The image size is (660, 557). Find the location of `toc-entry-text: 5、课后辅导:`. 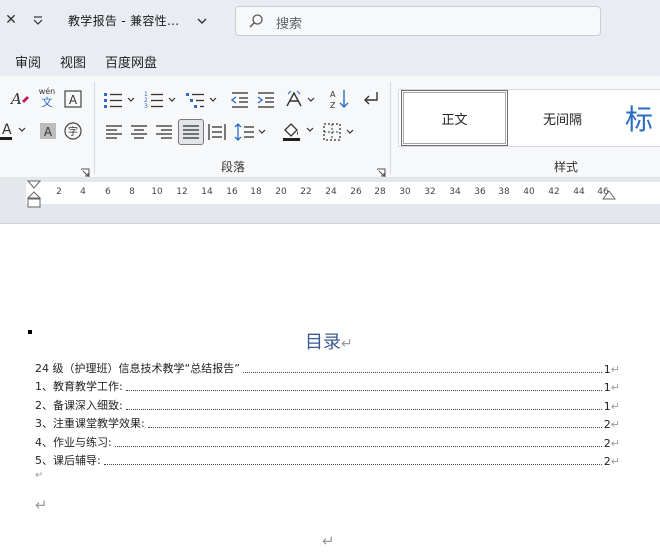

toc-entry-text: 5、课后辅导: is located at coordinates (68, 460).